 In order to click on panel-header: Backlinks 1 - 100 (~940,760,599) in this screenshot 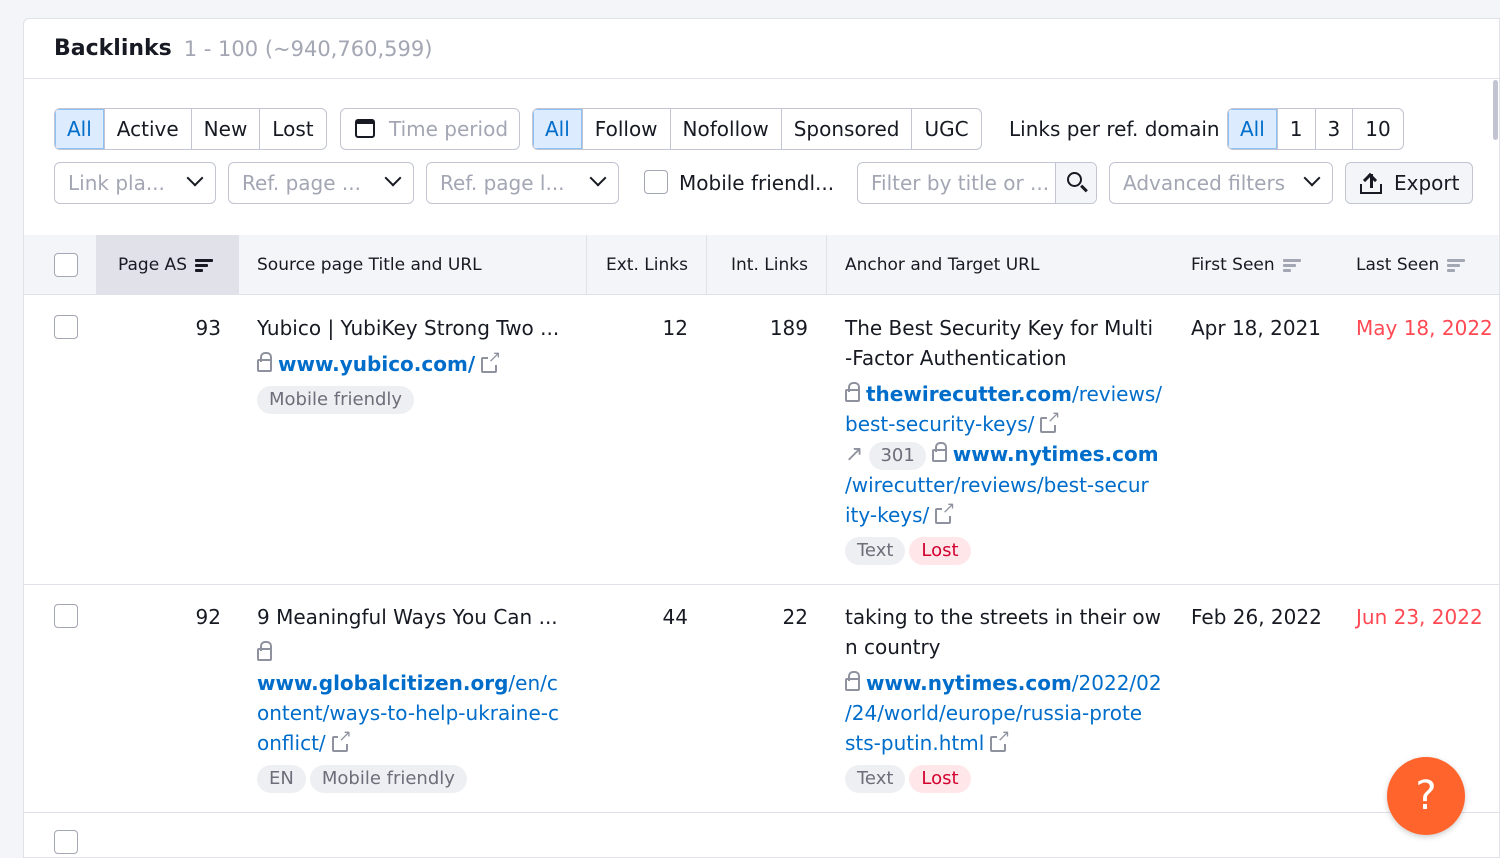, I will do `click(761, 49)`.